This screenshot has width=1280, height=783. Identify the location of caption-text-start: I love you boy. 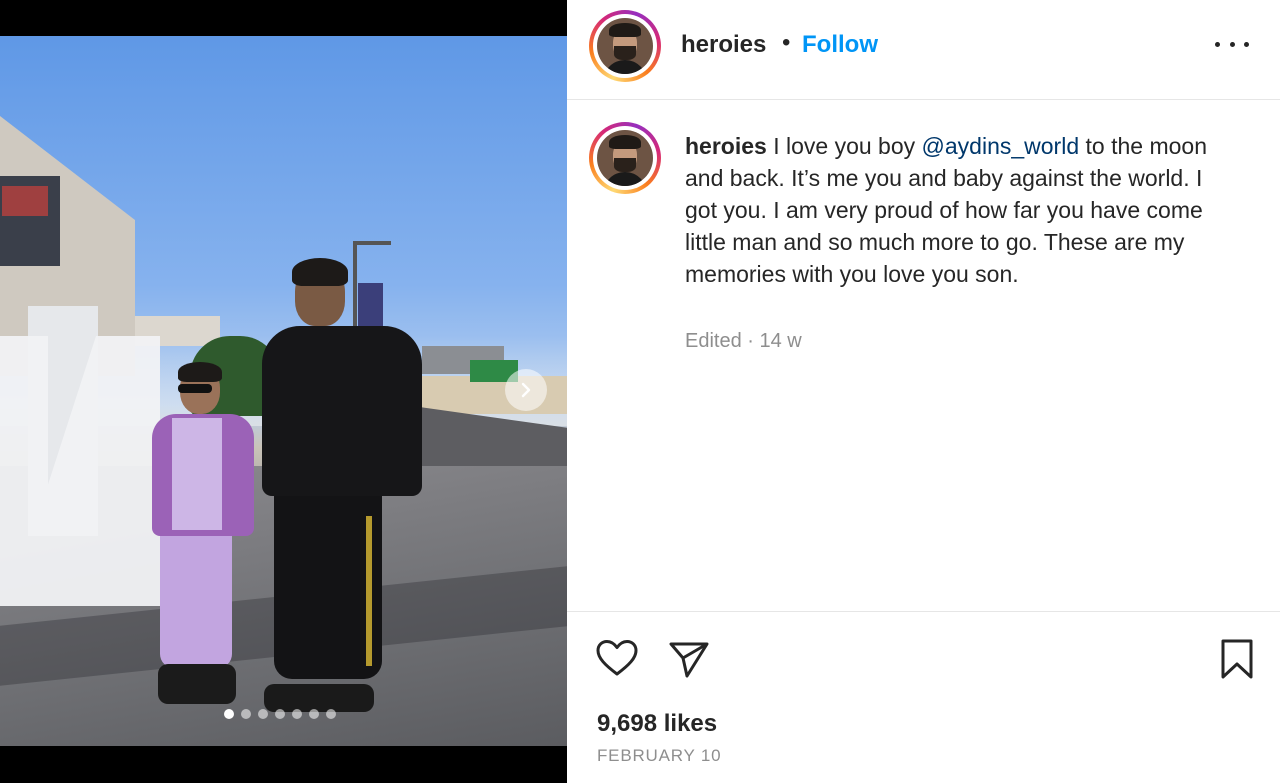
(844, 146).